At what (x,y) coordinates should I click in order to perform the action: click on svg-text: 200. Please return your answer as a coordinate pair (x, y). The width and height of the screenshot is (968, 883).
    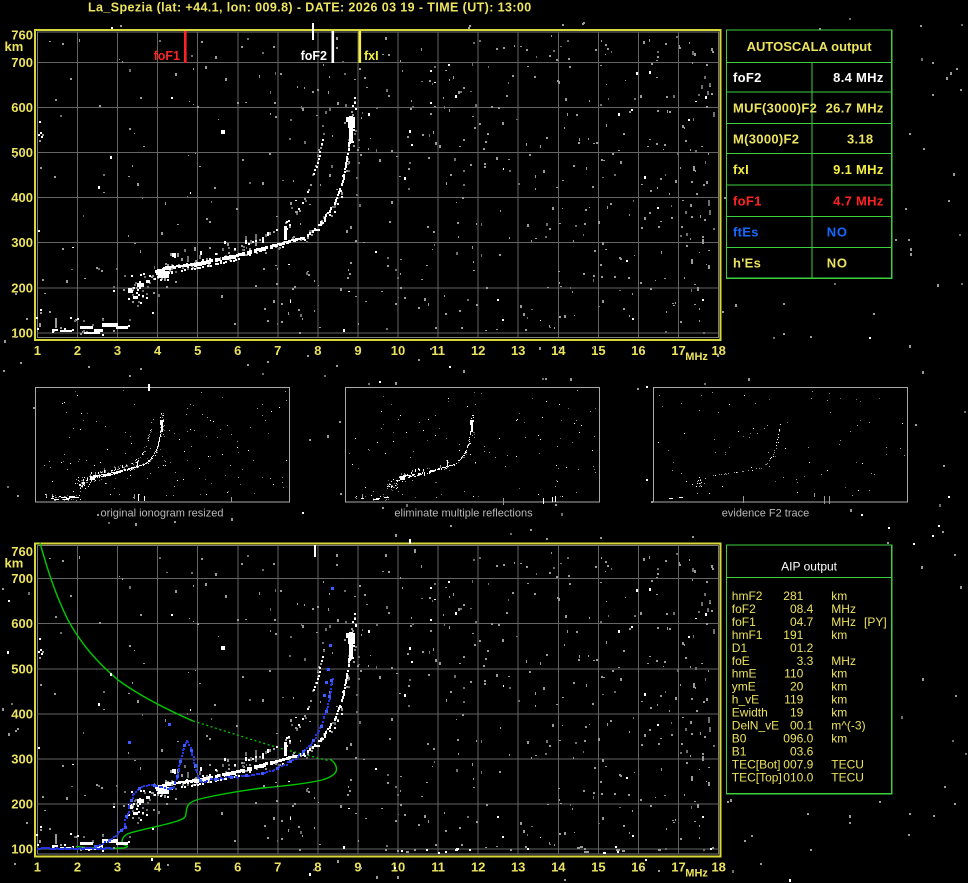
    Looking at the image, I should click on (22, 287).